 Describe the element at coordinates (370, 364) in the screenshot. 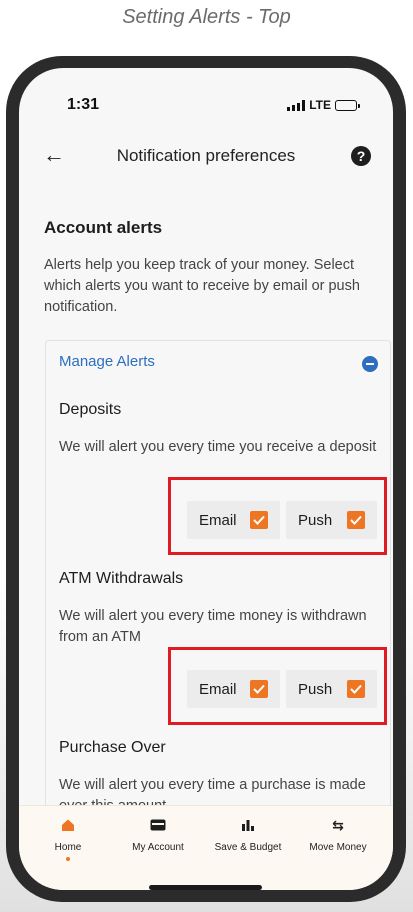

I see `collapse-icon` at that location.